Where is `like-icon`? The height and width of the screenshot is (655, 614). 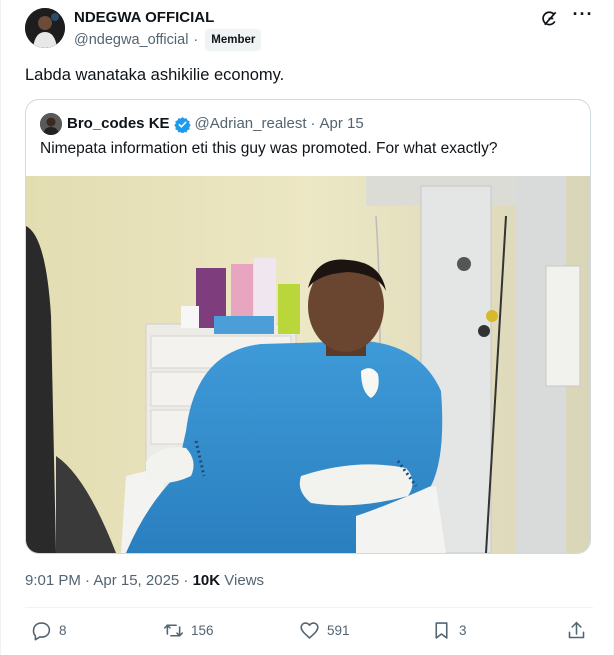 like-icon is located at coordinates (309, 631).